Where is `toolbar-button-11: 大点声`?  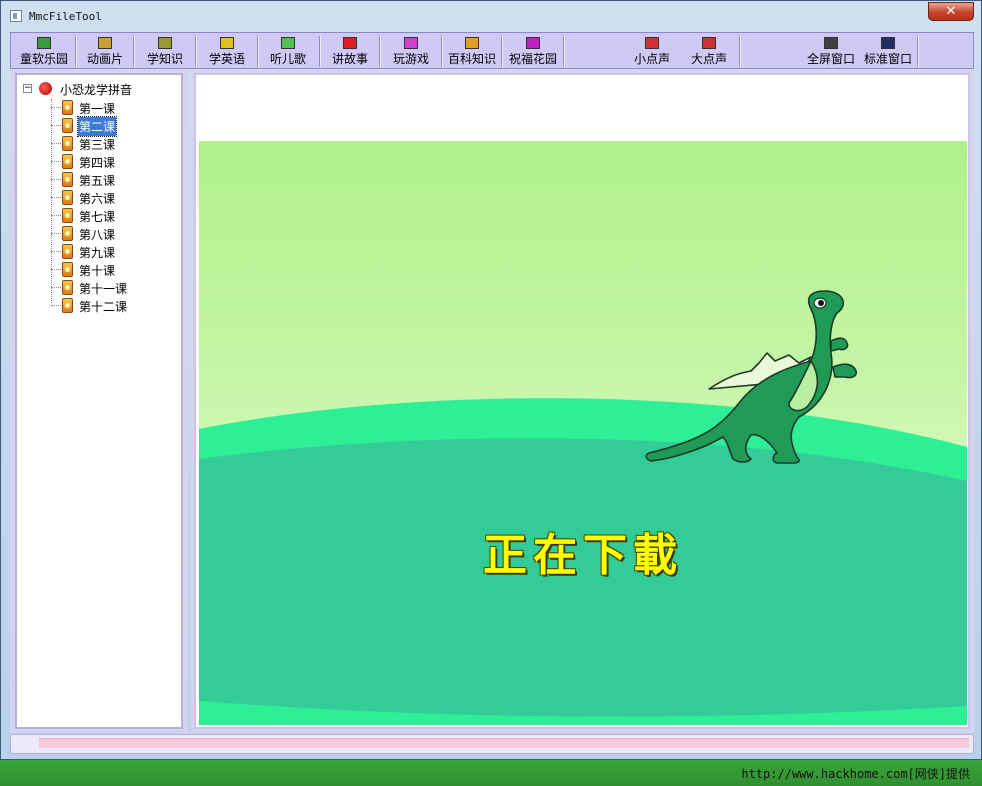
toolbar-button-11: 大点声 is located at coordinates (709, 50).